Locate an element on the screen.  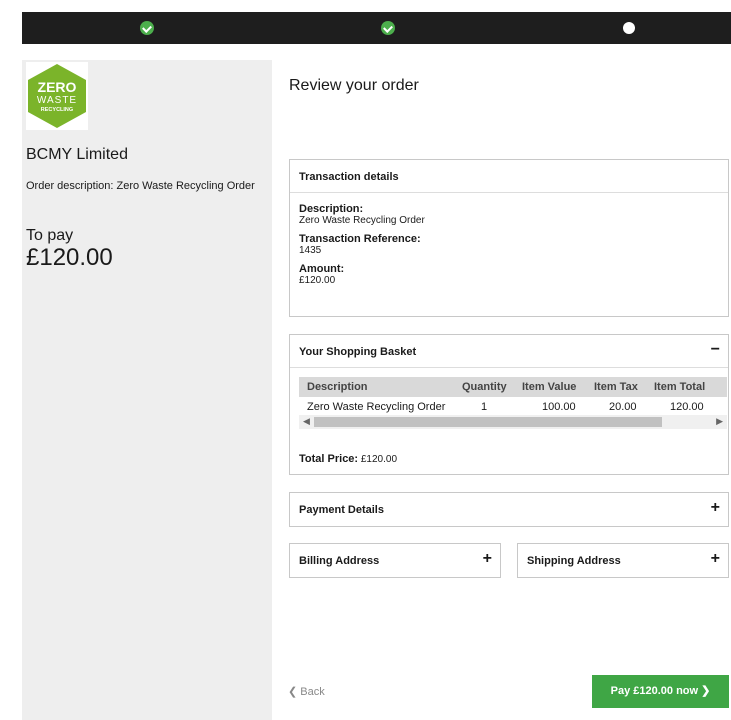
row-description: Zero Waste Recycling Order is located at coordinates (376, 407).